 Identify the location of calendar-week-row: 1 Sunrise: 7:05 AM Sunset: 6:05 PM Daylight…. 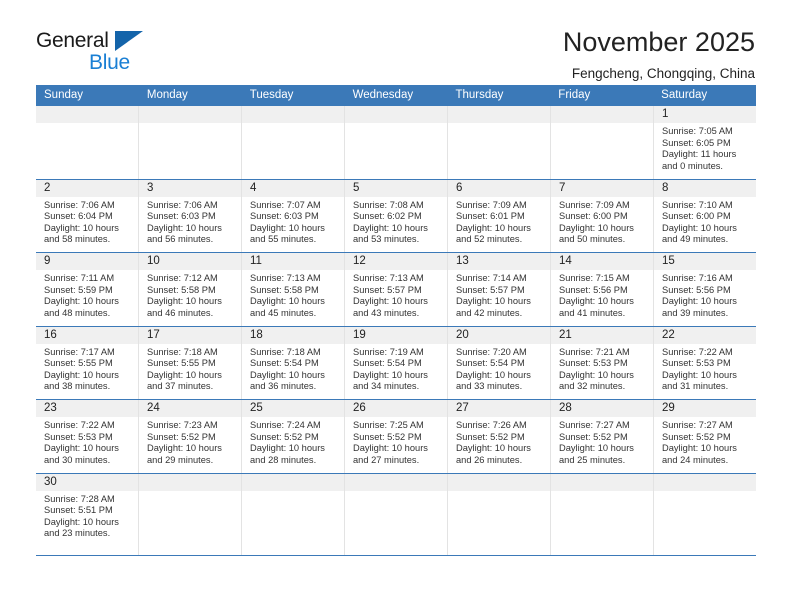
(396, 143).